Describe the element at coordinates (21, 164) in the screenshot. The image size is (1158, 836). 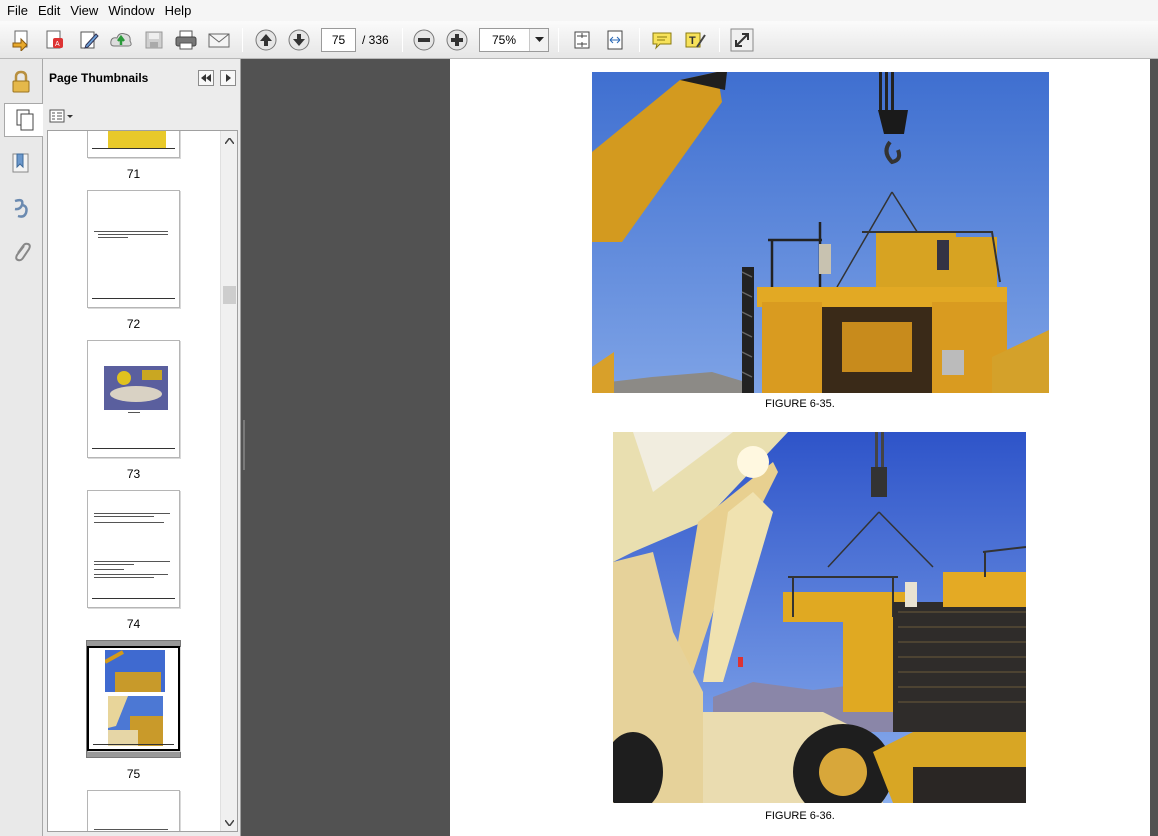
I see `bookmark-icon` at that location.